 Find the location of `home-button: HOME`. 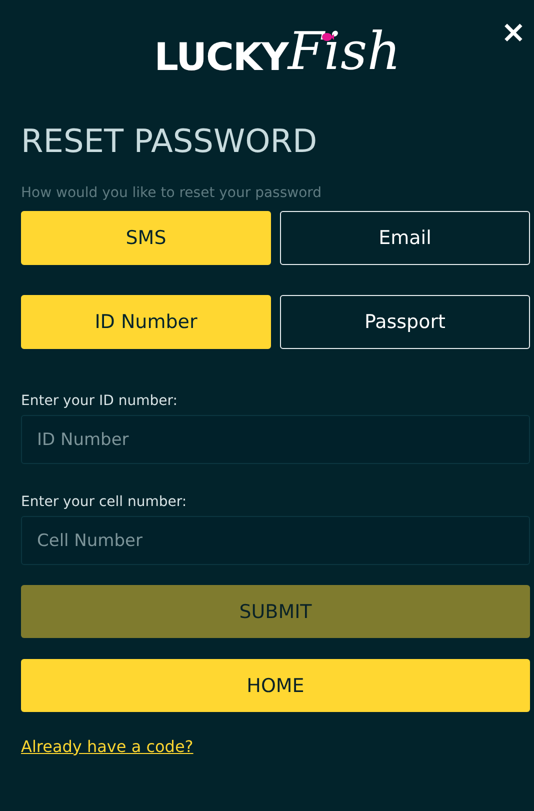

home-button: HOME is located at coordinates (275, 685).